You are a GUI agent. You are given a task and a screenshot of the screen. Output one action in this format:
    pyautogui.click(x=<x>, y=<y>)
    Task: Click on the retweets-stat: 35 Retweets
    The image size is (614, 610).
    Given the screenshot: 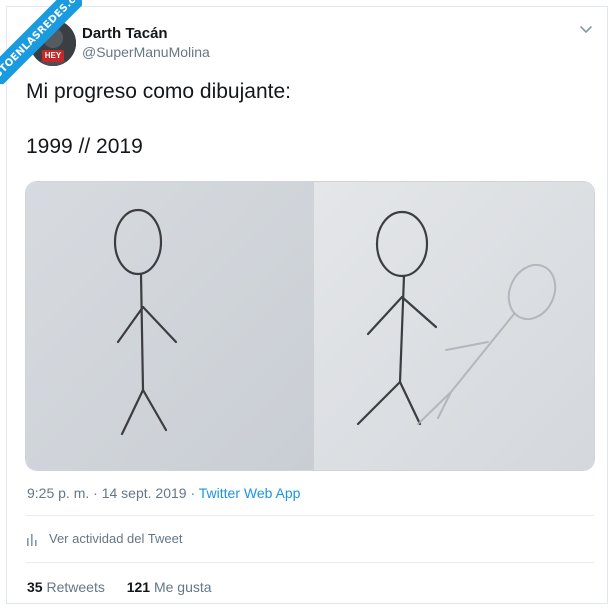 What is the action you would take?
    pyautogui.click(x=68, y=587)
    